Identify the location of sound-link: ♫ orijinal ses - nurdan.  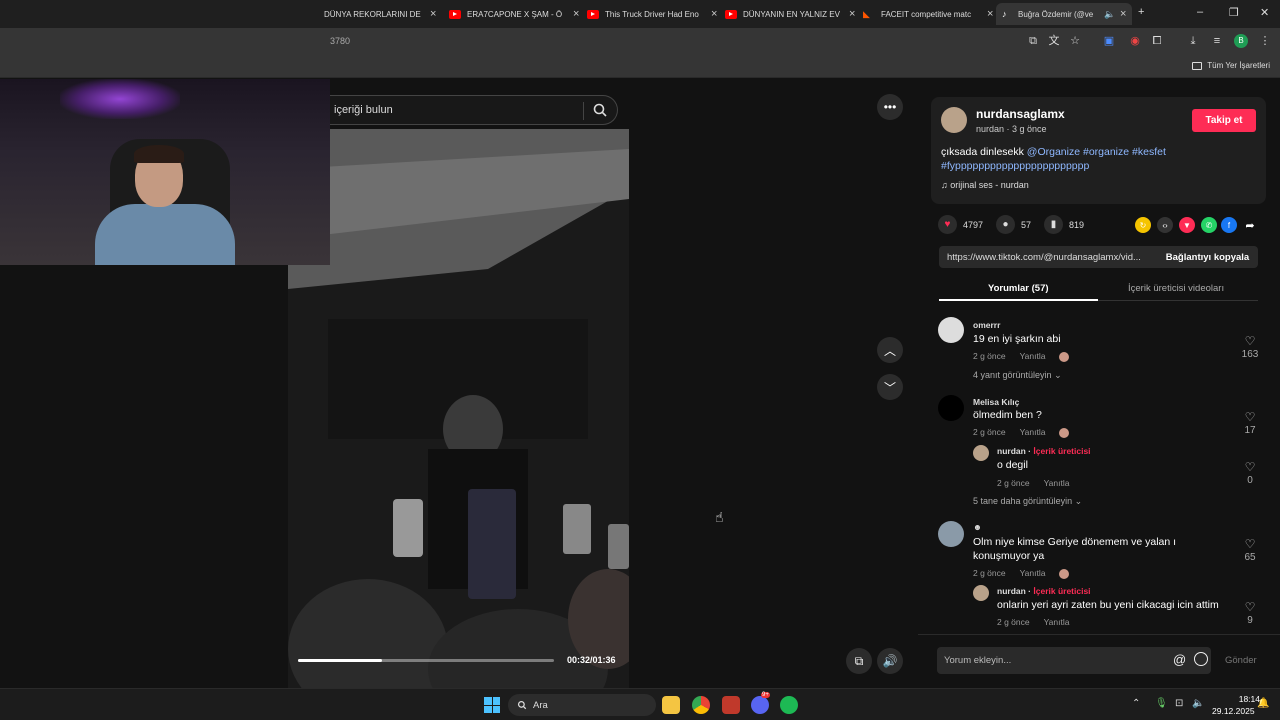
(985, 185).